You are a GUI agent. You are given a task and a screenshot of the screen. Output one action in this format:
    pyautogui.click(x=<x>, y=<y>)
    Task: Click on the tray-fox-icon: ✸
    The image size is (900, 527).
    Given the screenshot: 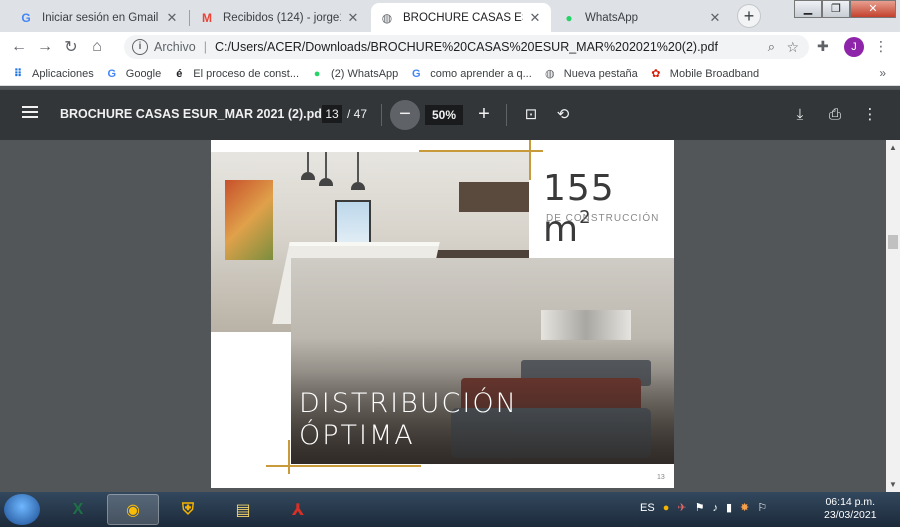 What is the action you would take?
    pyautogui.click(x=744, y=507)
    